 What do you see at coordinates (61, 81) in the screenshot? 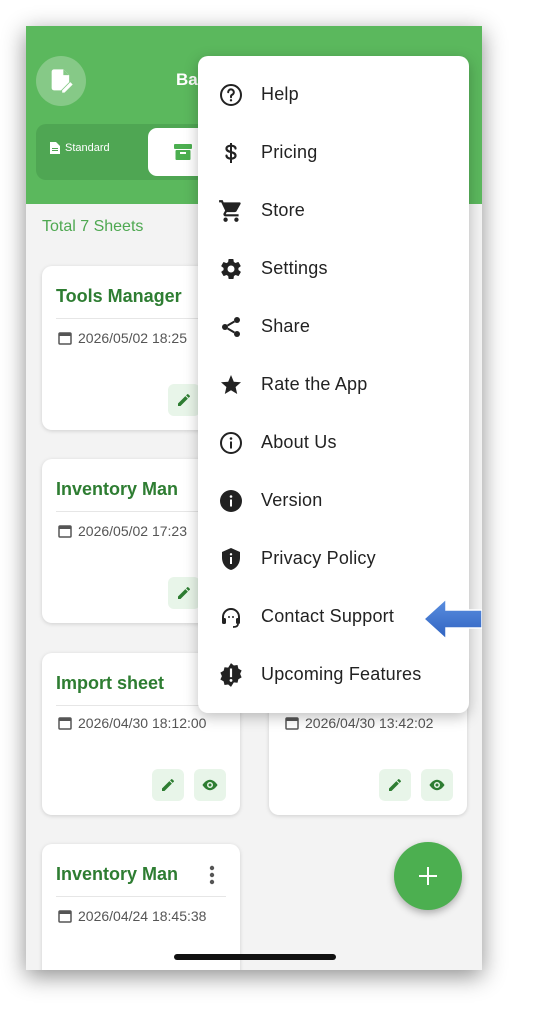
I see `app-logo-icon` at bounding box center [61, 81].